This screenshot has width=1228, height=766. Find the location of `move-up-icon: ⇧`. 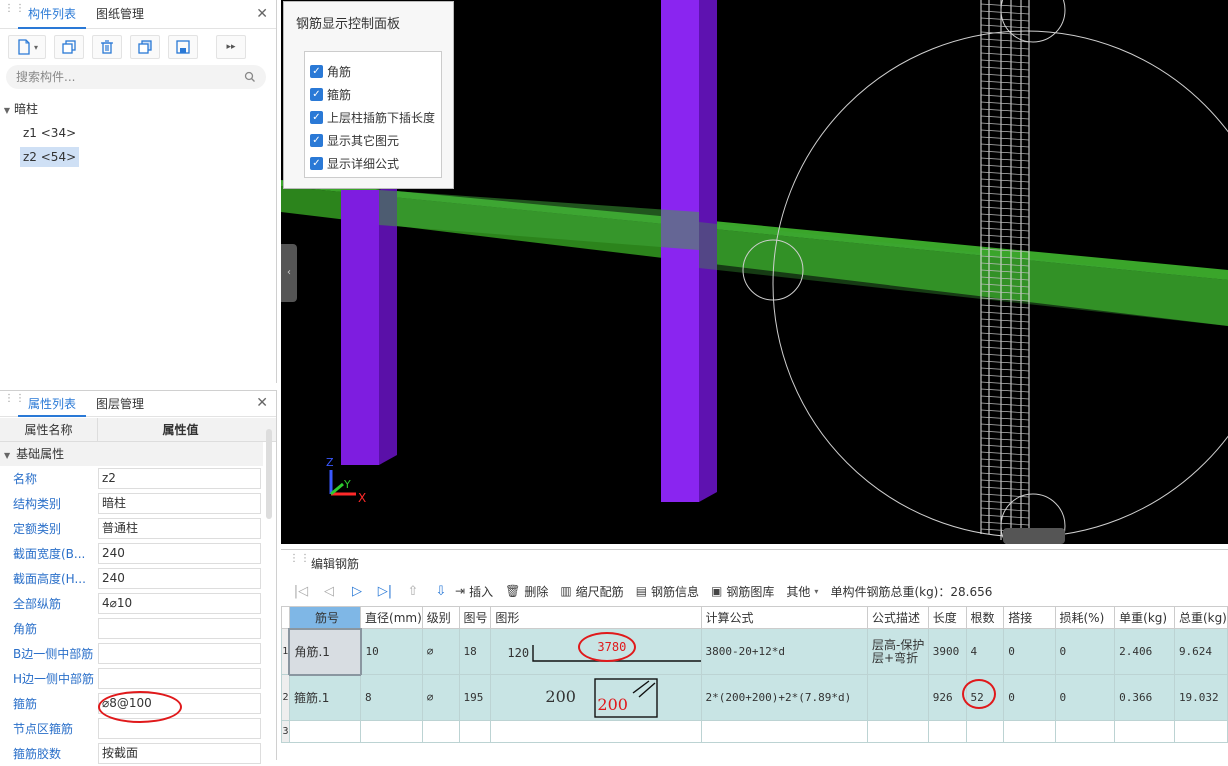

move-up-icon: ⇧ is located at coordinates (413, 591).